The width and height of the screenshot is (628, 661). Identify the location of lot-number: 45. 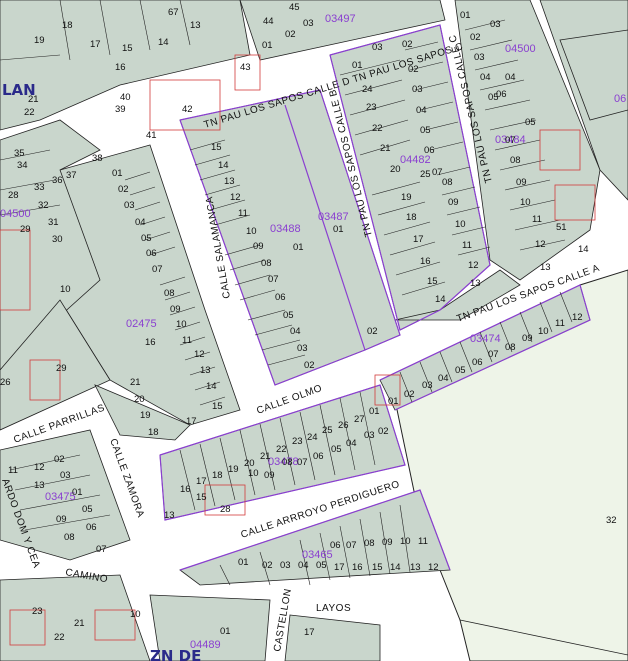
(294, 7).